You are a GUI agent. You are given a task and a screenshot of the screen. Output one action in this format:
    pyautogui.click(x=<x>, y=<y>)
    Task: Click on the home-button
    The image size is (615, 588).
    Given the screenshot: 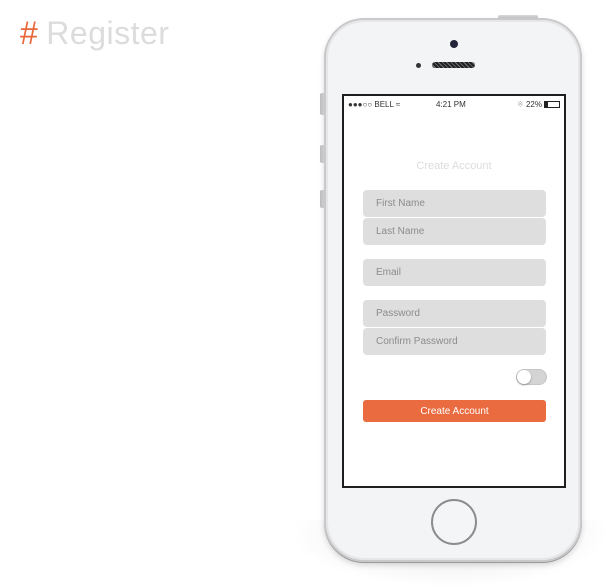 What is the action you would take?
    pyautogui.click(x=454, y=522)
    